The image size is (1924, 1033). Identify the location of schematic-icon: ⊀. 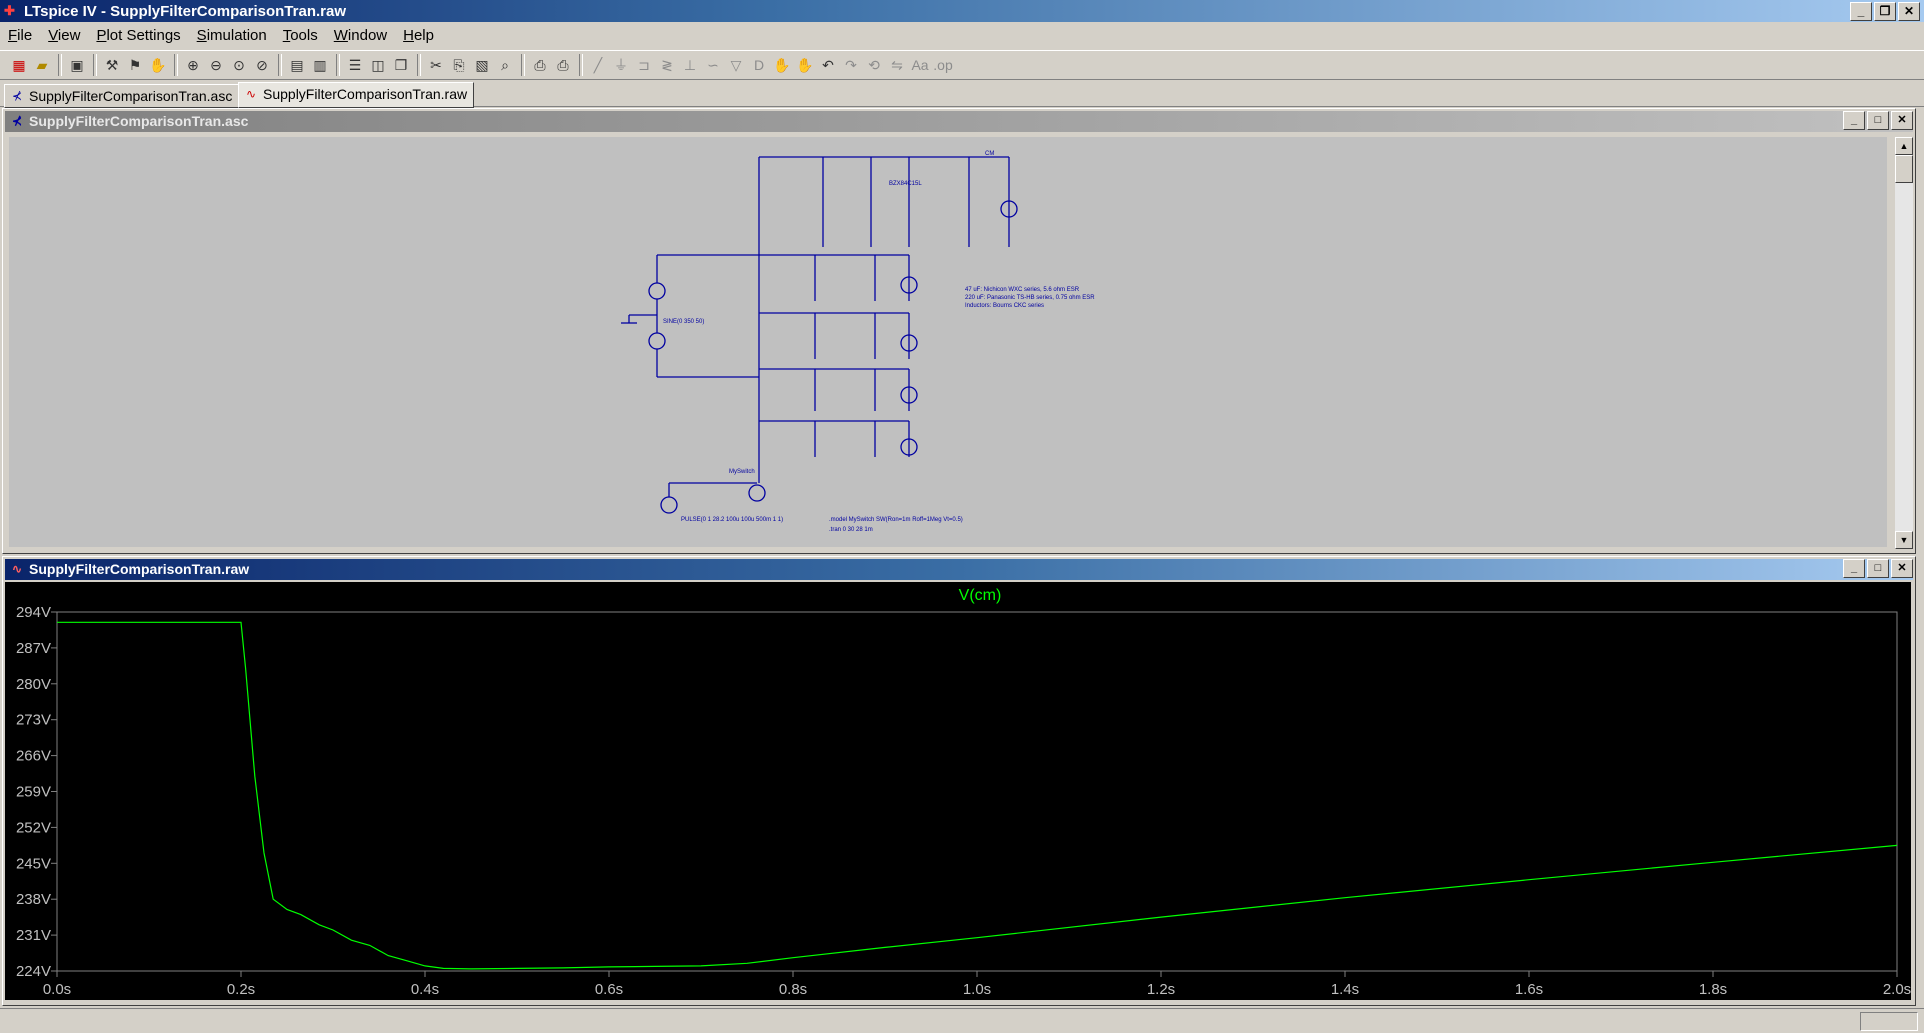
(17, 96).